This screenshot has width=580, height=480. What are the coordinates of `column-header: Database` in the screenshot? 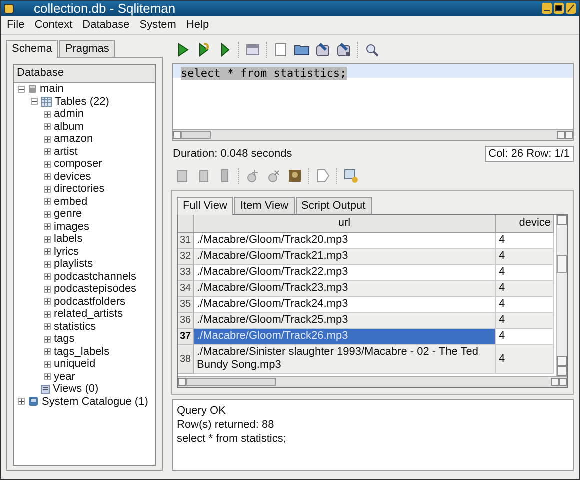 It's located at (84, 74).